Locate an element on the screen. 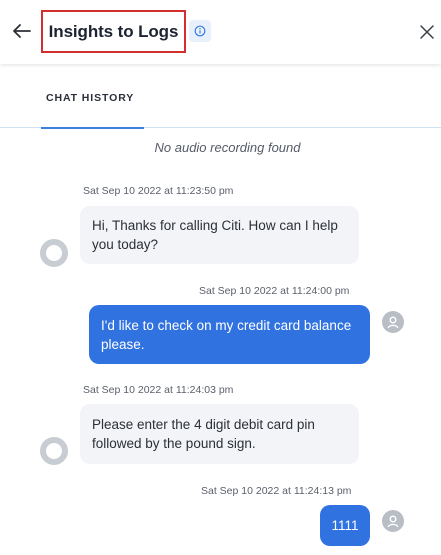  active-tab-indicator is located at coordinates (92, 128).